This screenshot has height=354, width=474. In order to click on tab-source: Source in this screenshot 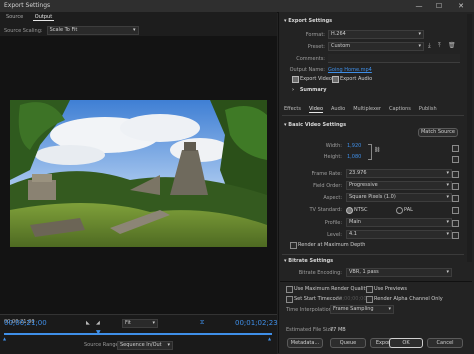, I will do `click(14, 17)`.